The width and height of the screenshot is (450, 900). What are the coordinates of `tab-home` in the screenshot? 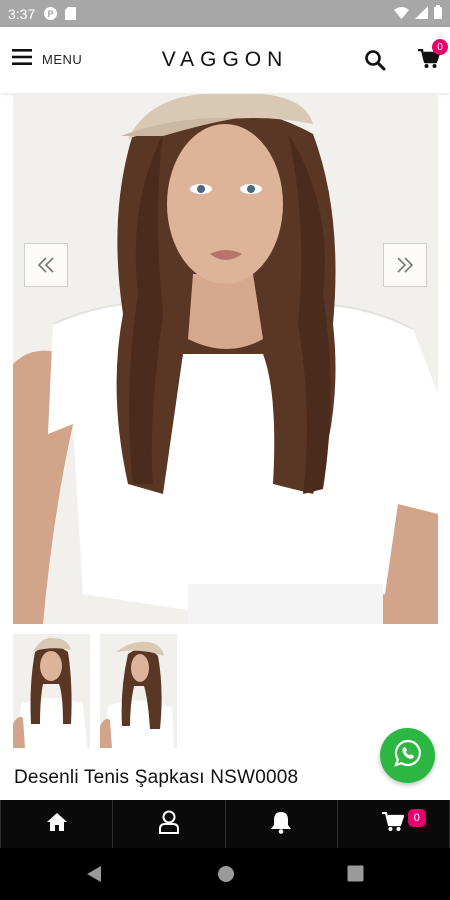 It's located at (57, 824).